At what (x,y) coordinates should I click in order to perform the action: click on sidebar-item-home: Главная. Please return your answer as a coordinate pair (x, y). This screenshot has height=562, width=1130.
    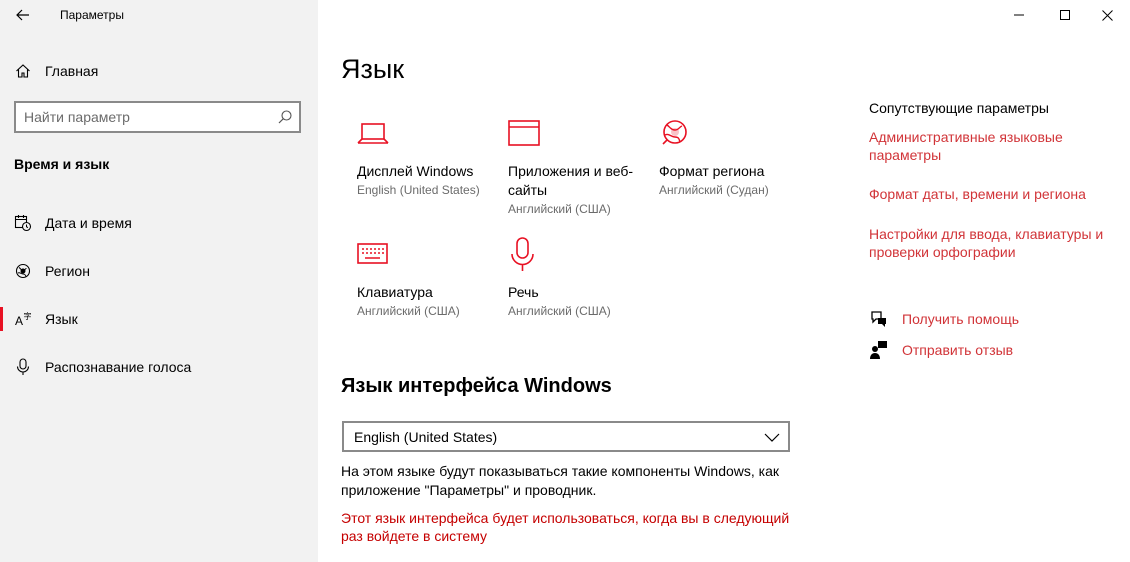
    Looking at the image, I should click on (159, 71).